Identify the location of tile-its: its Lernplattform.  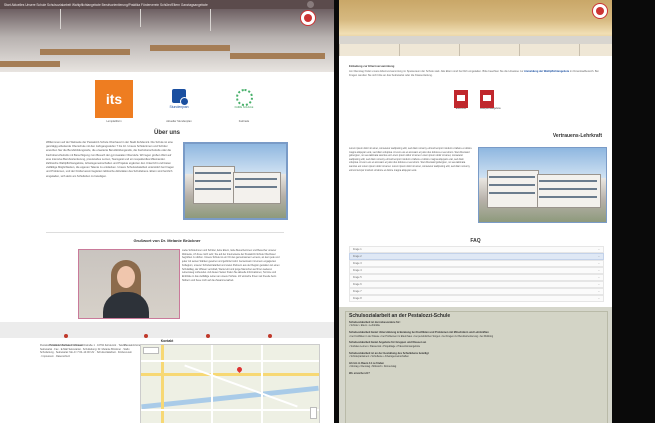
(114, 101).